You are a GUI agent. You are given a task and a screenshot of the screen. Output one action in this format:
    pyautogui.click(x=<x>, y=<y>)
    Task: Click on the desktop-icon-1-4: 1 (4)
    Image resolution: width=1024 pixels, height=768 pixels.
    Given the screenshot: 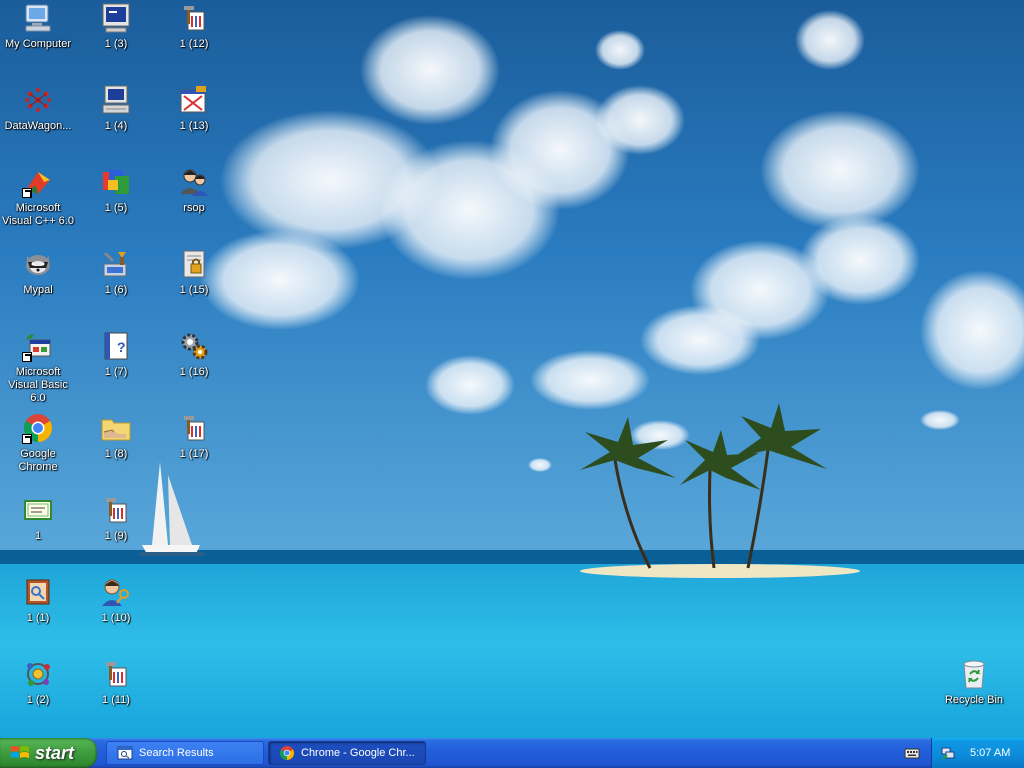 What is the action you would take?
    pyautogui.click(x=116, y=125)
    